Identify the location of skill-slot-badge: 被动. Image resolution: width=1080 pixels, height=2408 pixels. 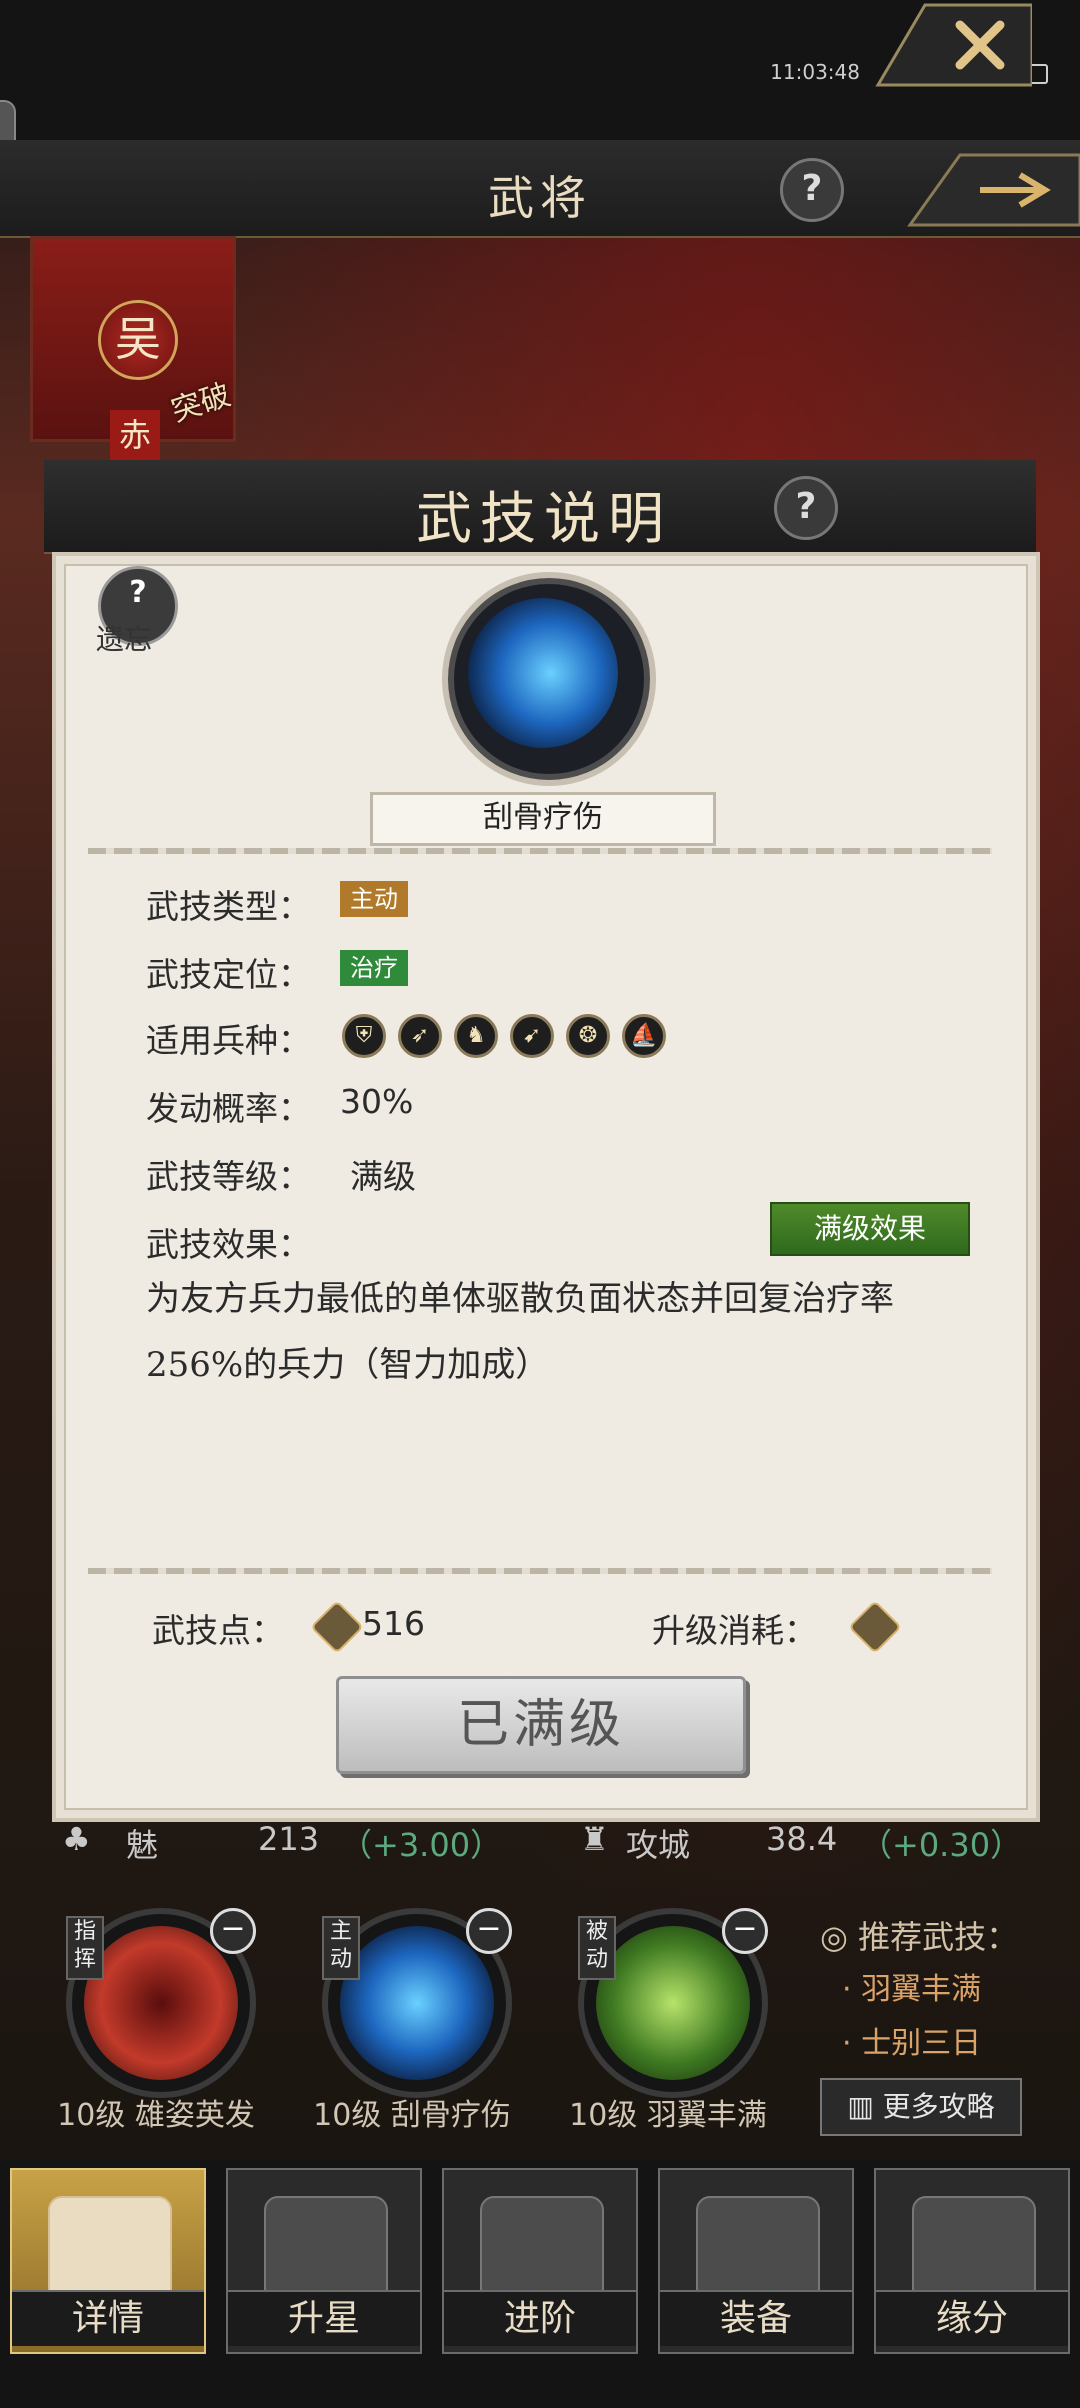
(597, 1948).